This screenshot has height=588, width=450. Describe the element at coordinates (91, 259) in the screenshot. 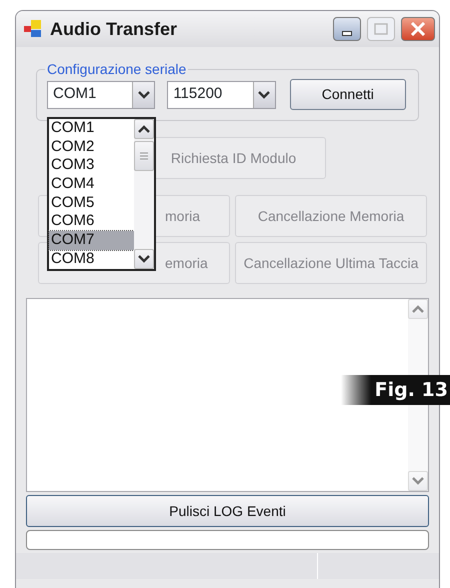

I see `dropdown-option: COM8` at that location.